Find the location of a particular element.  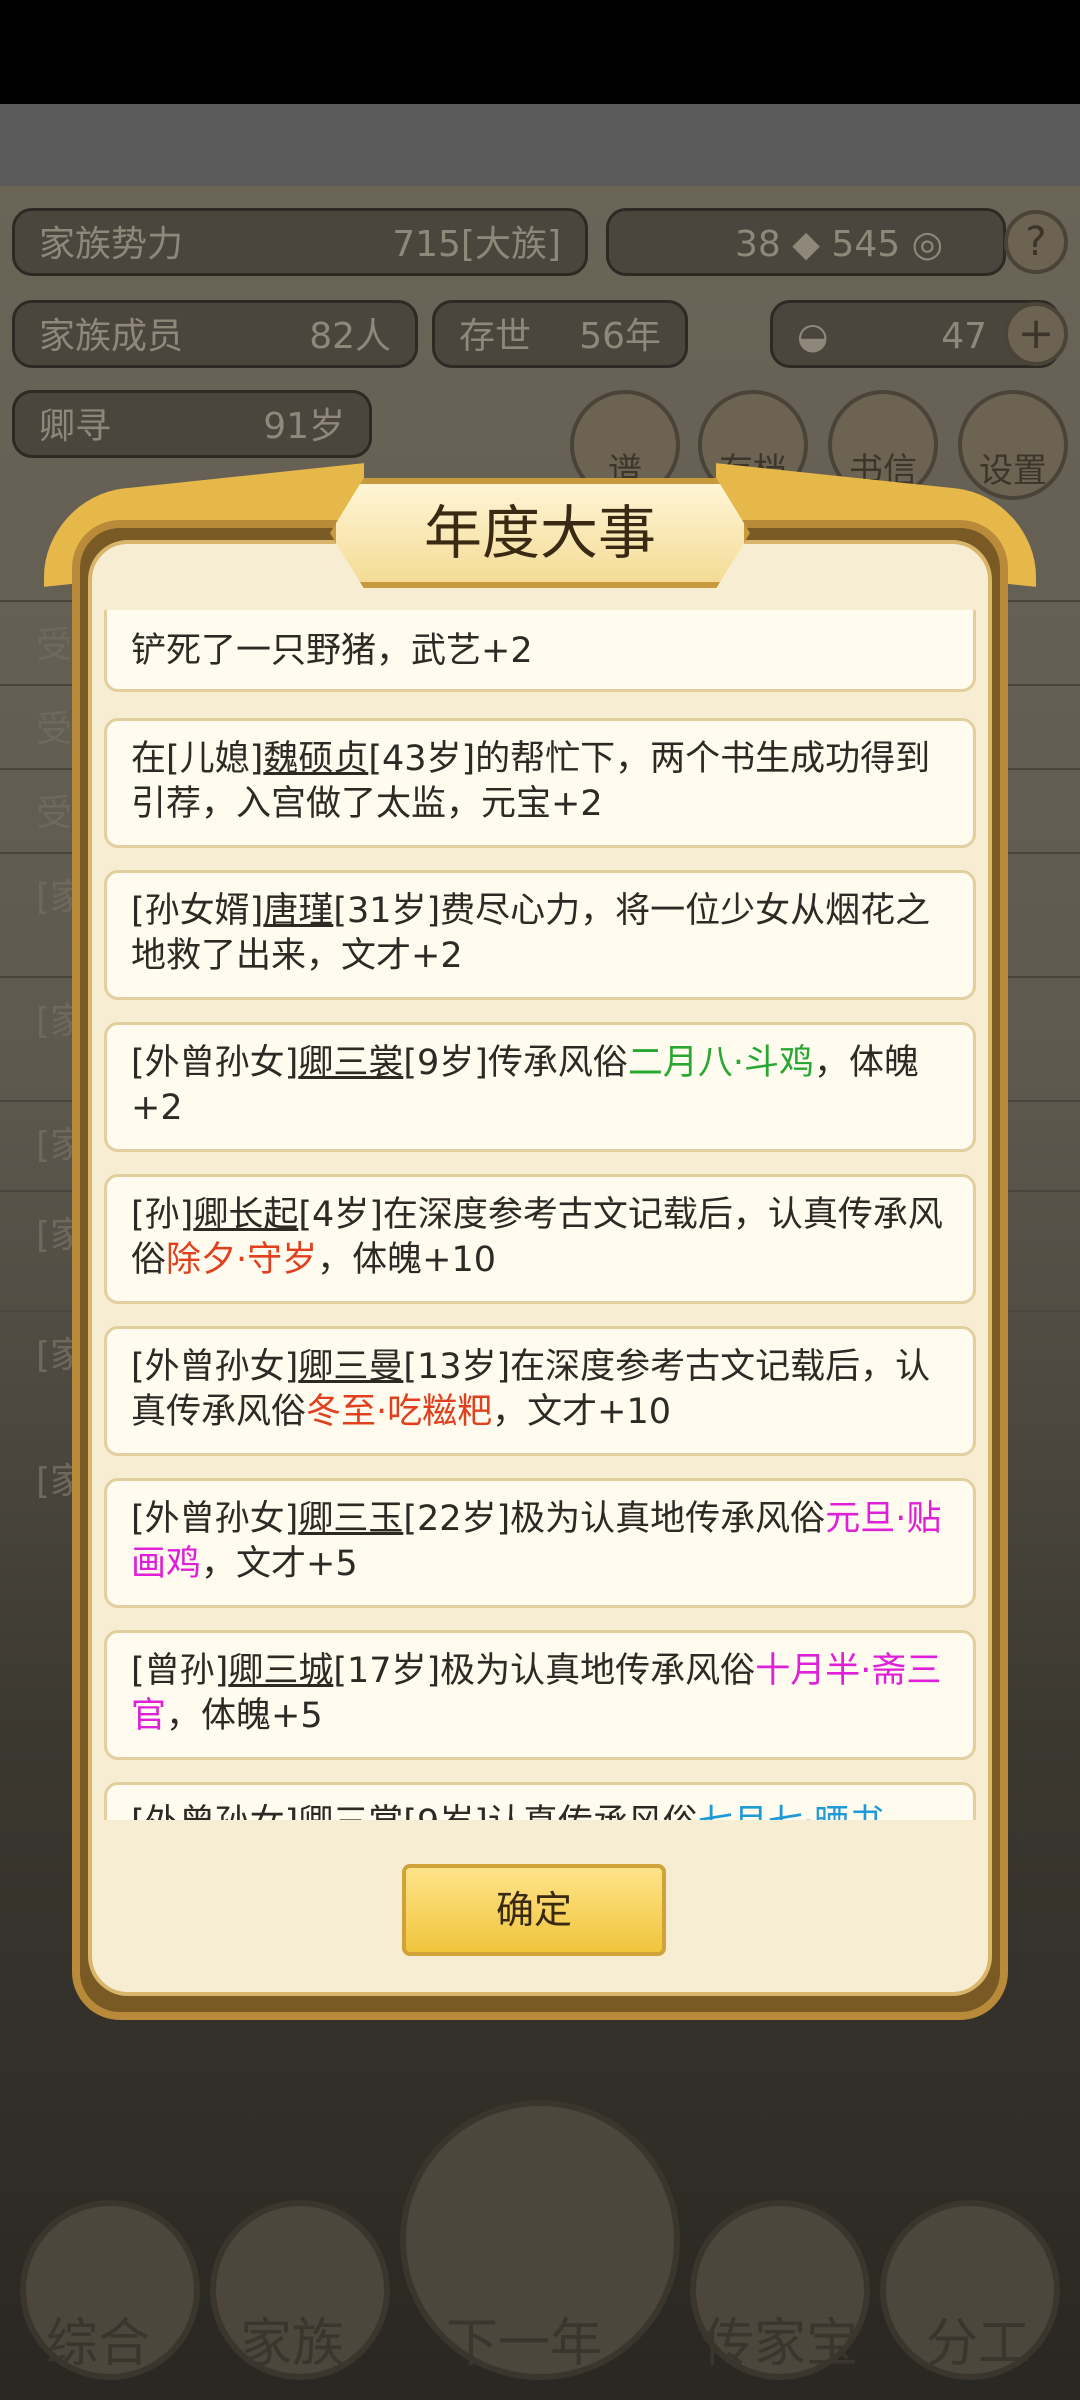

custom-name: 冬至·吃糍粑 is located at coordinates (399, 1412).